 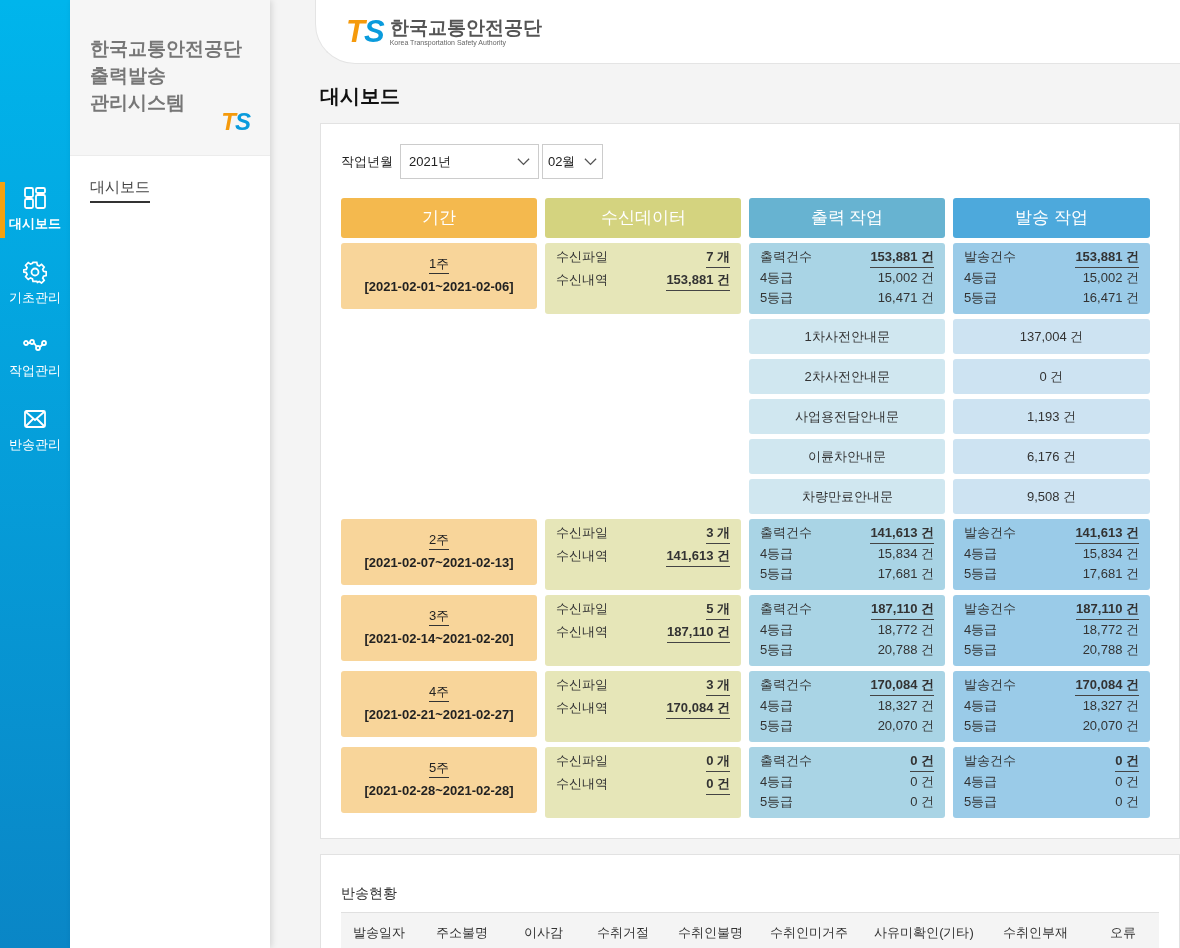 What do you see at coordinates (847, 416) in the screenshot?
I see `notice-label: 사업용전담안내문` at bounding box center [847, 416].